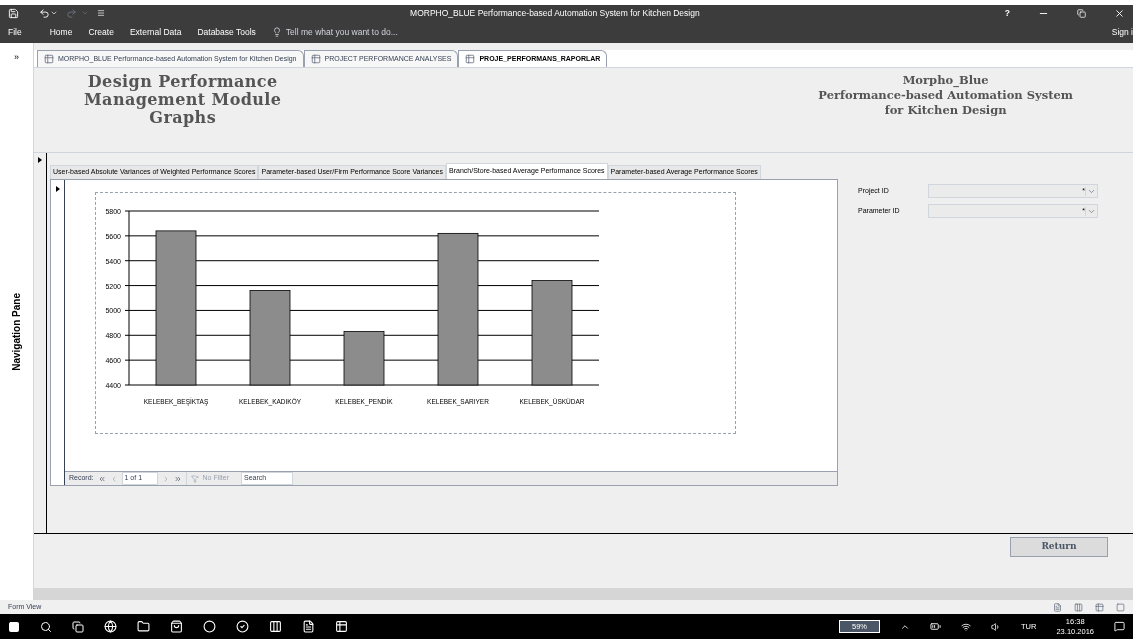 Image resolution: width=1133 pixels, height=639 pixels. What do you see at coordinates (143, 626) in the screenshot?
I see `folder-icon` at bounding box center [143, 626].